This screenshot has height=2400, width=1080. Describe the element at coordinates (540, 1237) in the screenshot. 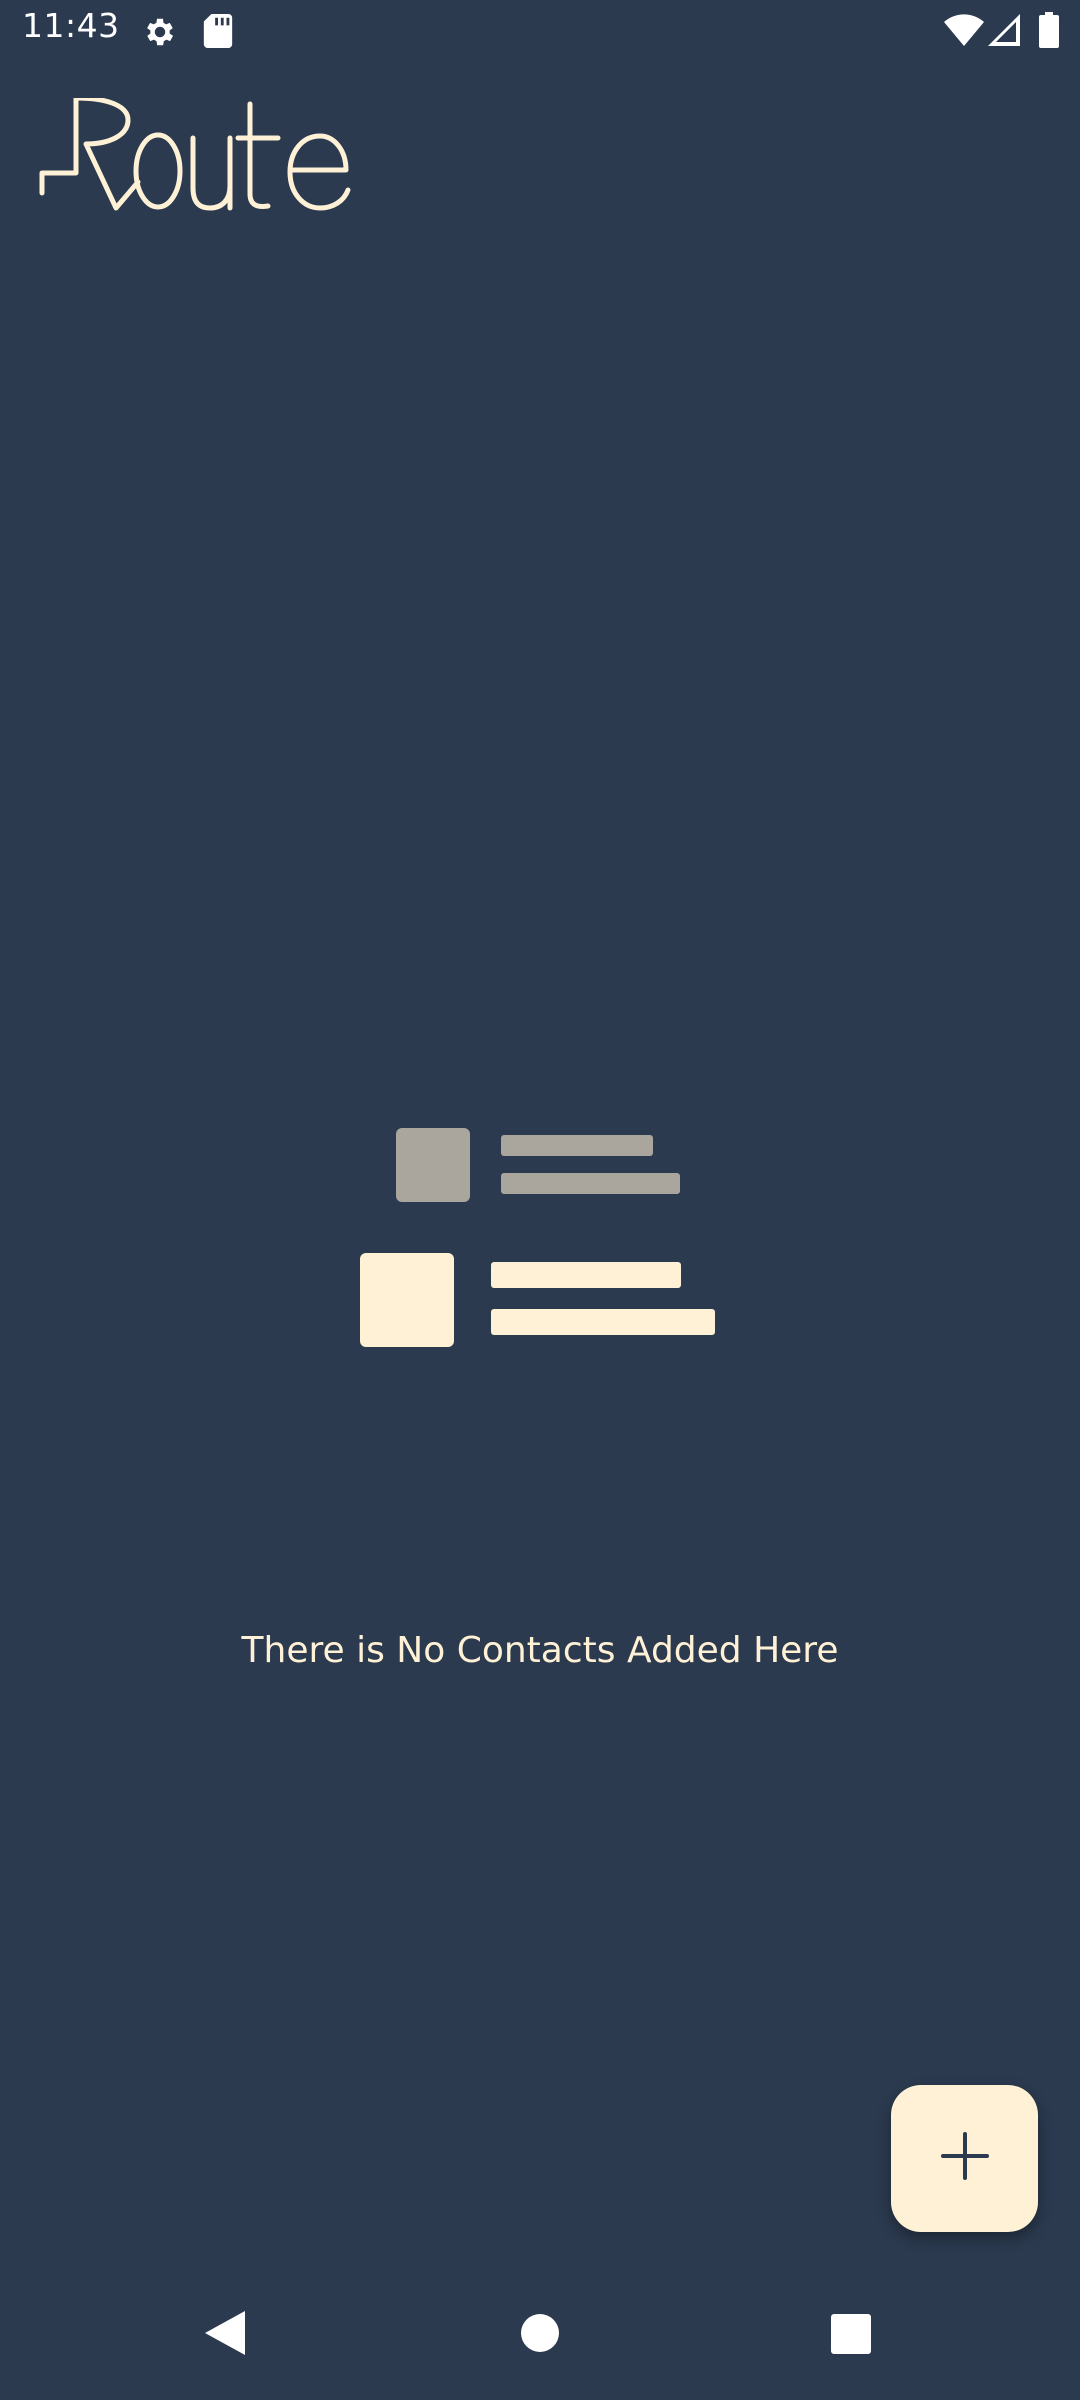

I see `empty-contacts-illustration` at that location.